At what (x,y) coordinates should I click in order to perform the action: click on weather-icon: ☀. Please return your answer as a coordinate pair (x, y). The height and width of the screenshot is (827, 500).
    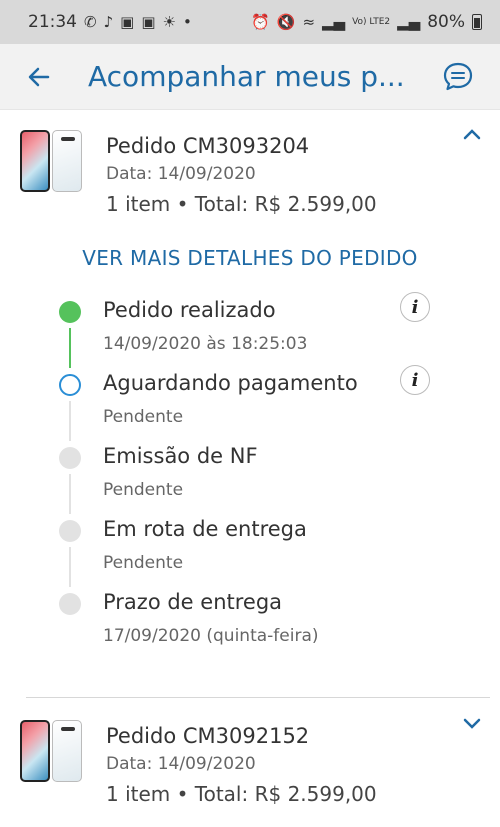
    Looking at the image, I should click on (169, 21).